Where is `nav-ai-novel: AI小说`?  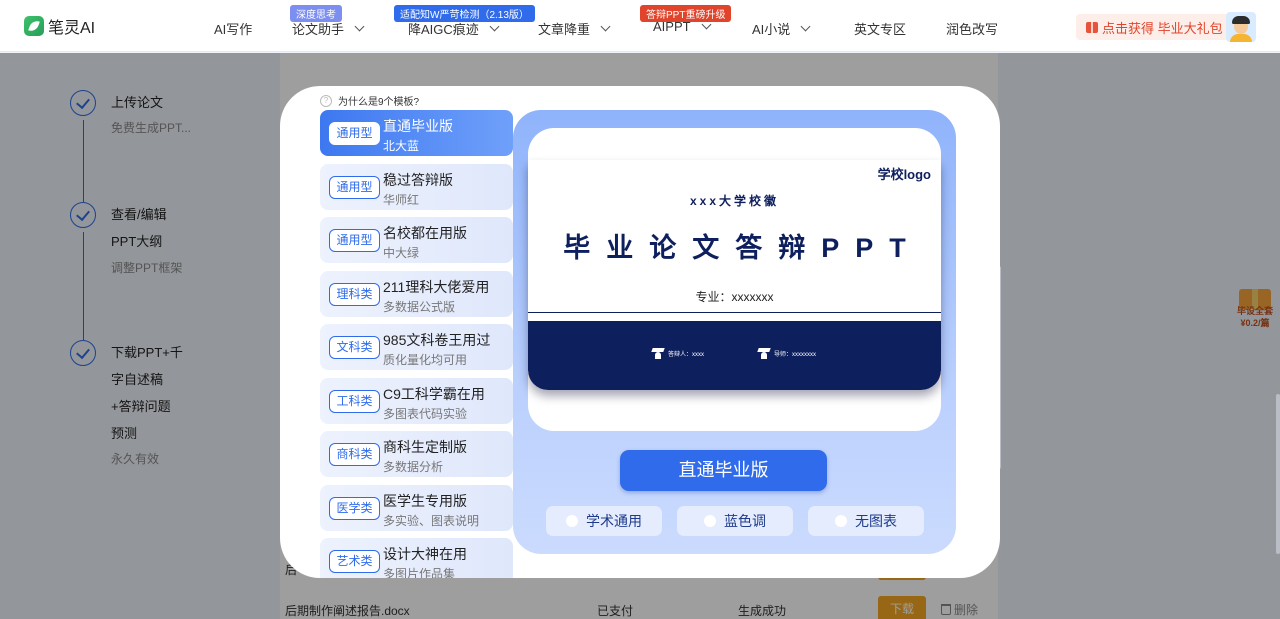 nav-ai-novel: AI小说 is located at coordinates (781, 28).